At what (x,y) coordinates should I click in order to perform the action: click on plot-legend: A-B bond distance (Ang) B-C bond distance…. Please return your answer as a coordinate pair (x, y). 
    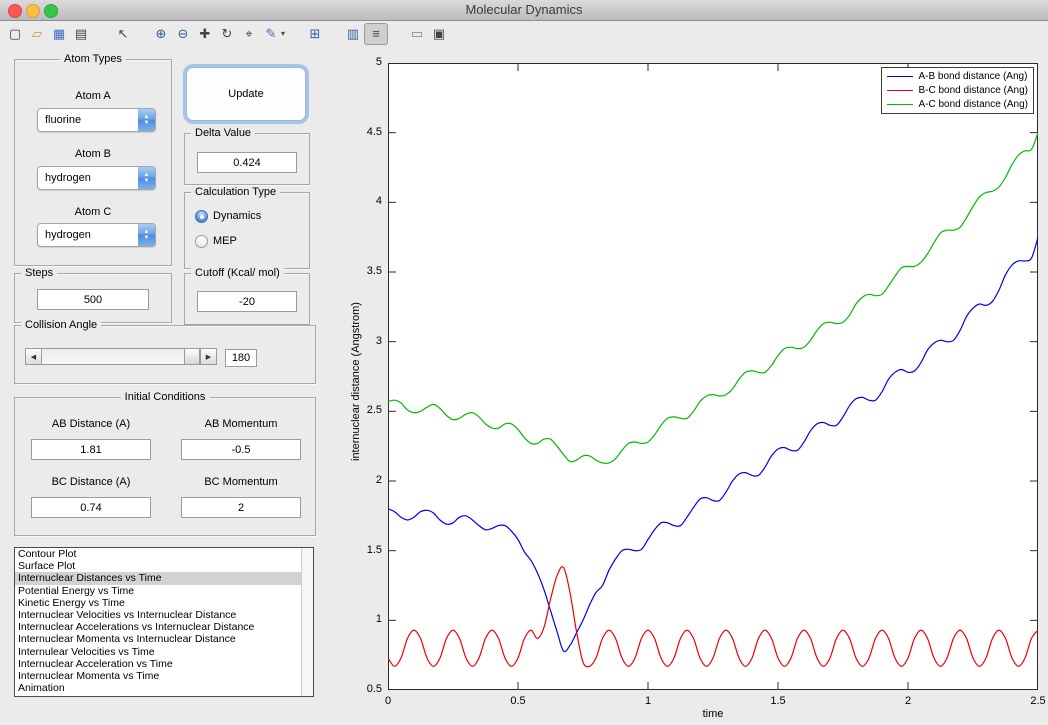
    Looking at the image, I should click on (957, 90).